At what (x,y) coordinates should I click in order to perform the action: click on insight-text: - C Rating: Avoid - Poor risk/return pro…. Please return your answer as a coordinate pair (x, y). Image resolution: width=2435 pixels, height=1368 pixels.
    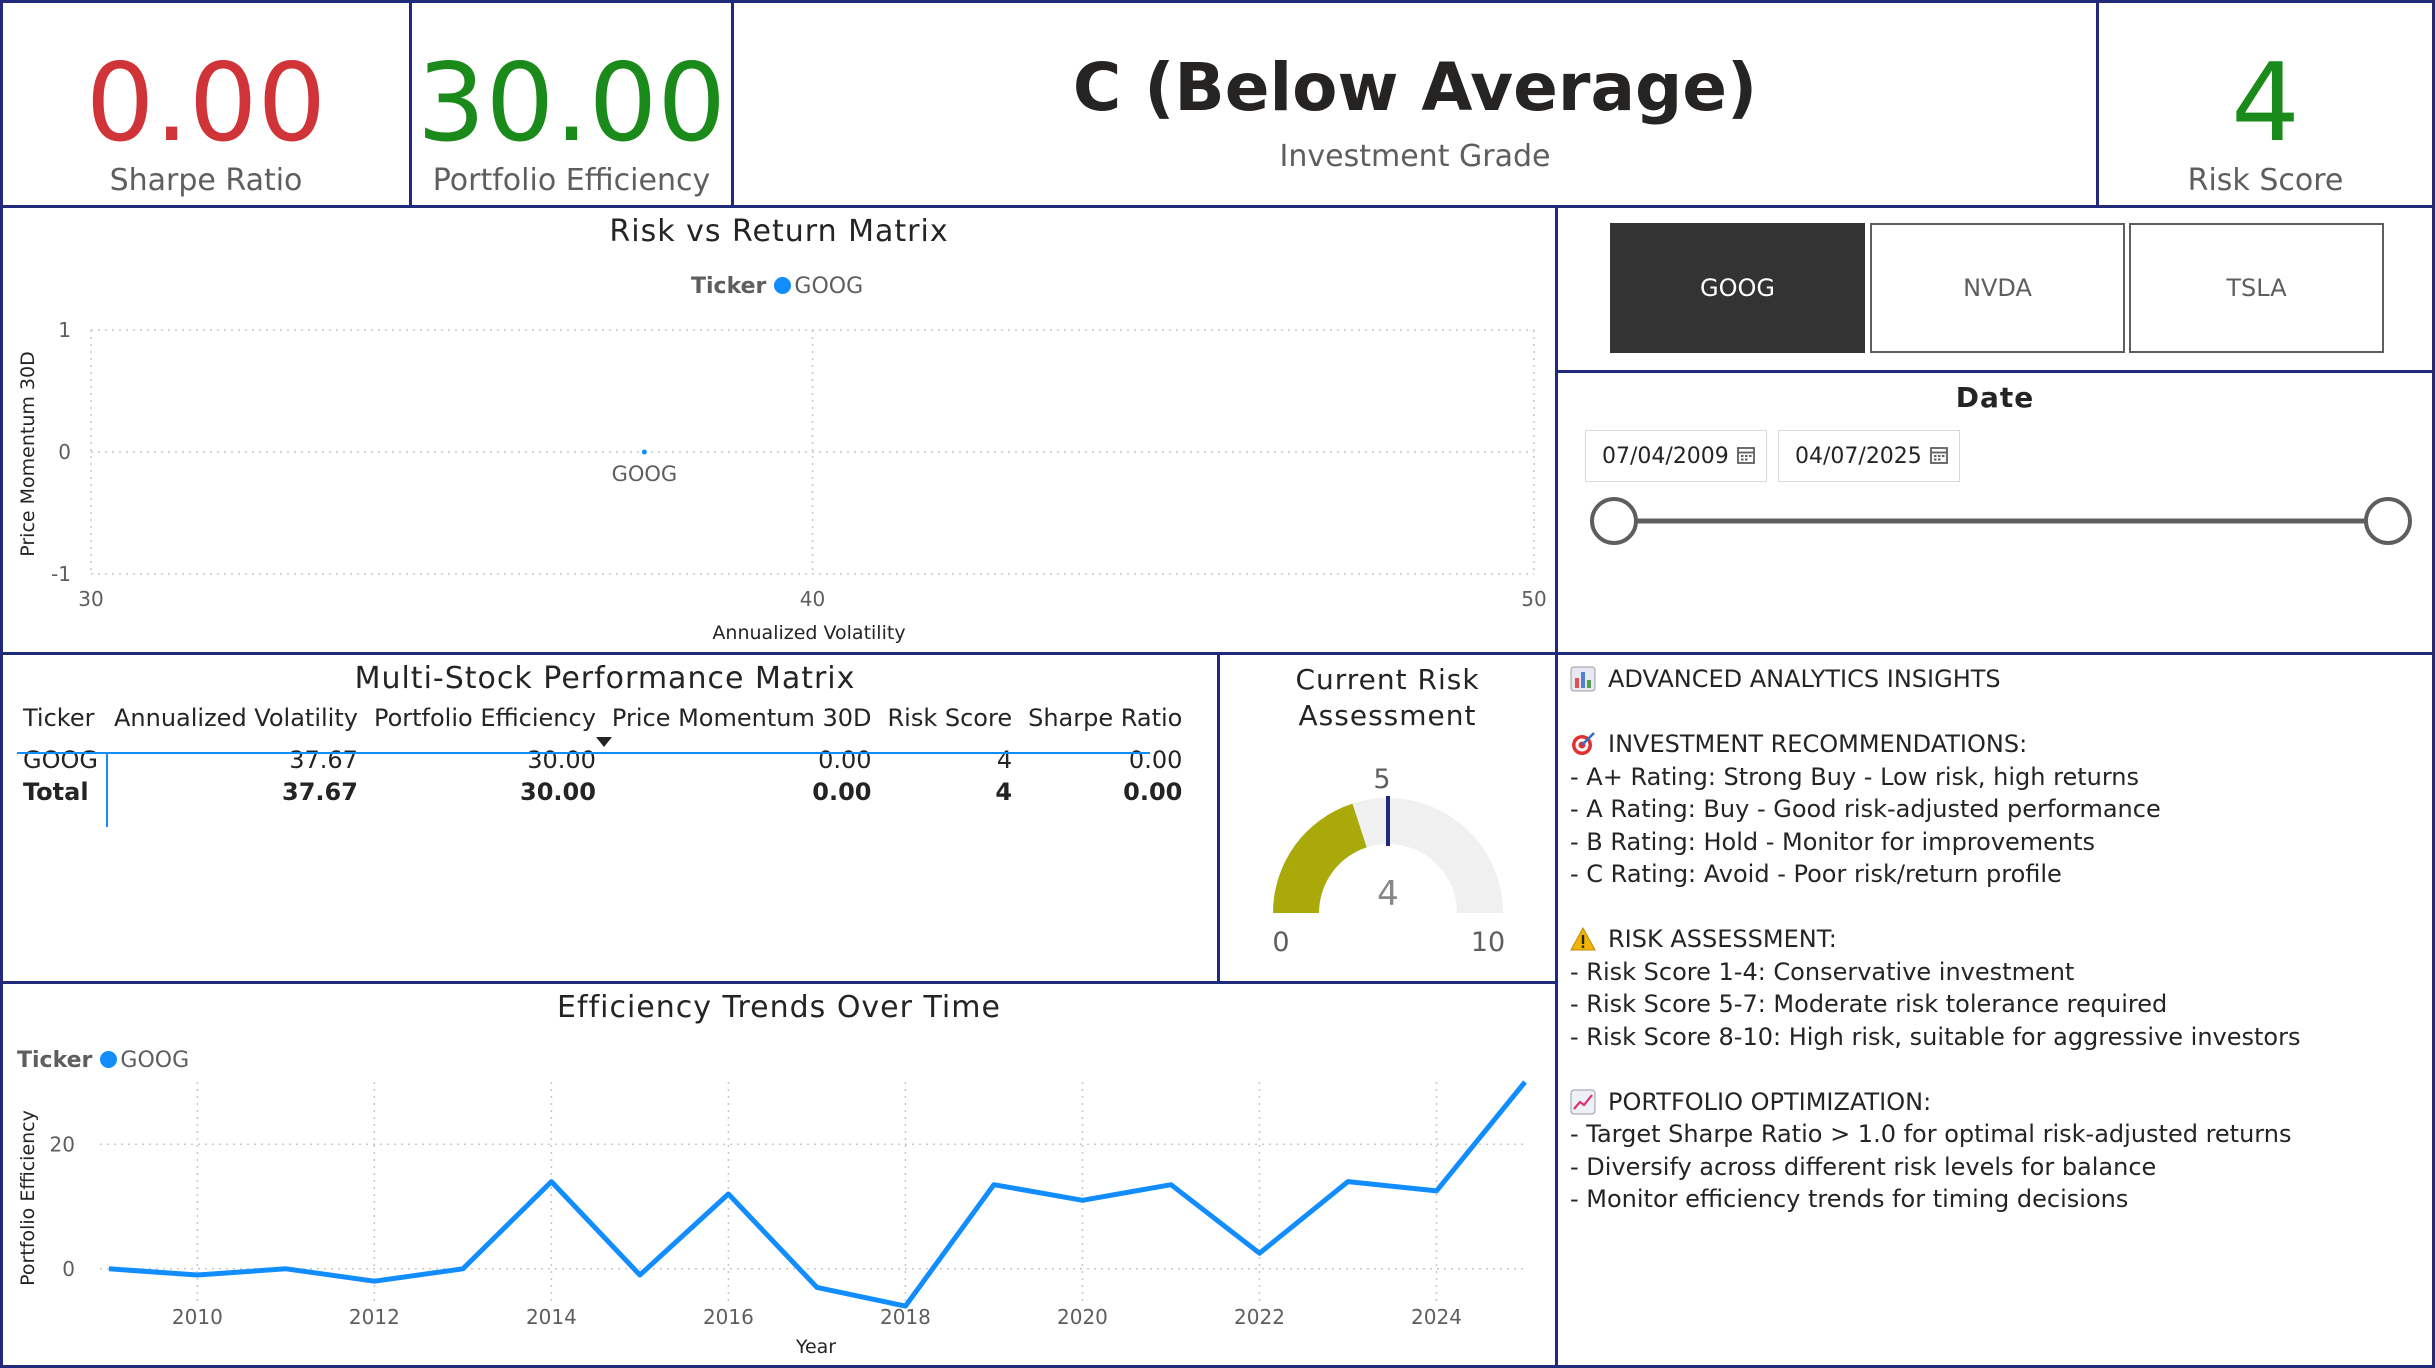
    Looking at the image, I should click on (1816, 874).